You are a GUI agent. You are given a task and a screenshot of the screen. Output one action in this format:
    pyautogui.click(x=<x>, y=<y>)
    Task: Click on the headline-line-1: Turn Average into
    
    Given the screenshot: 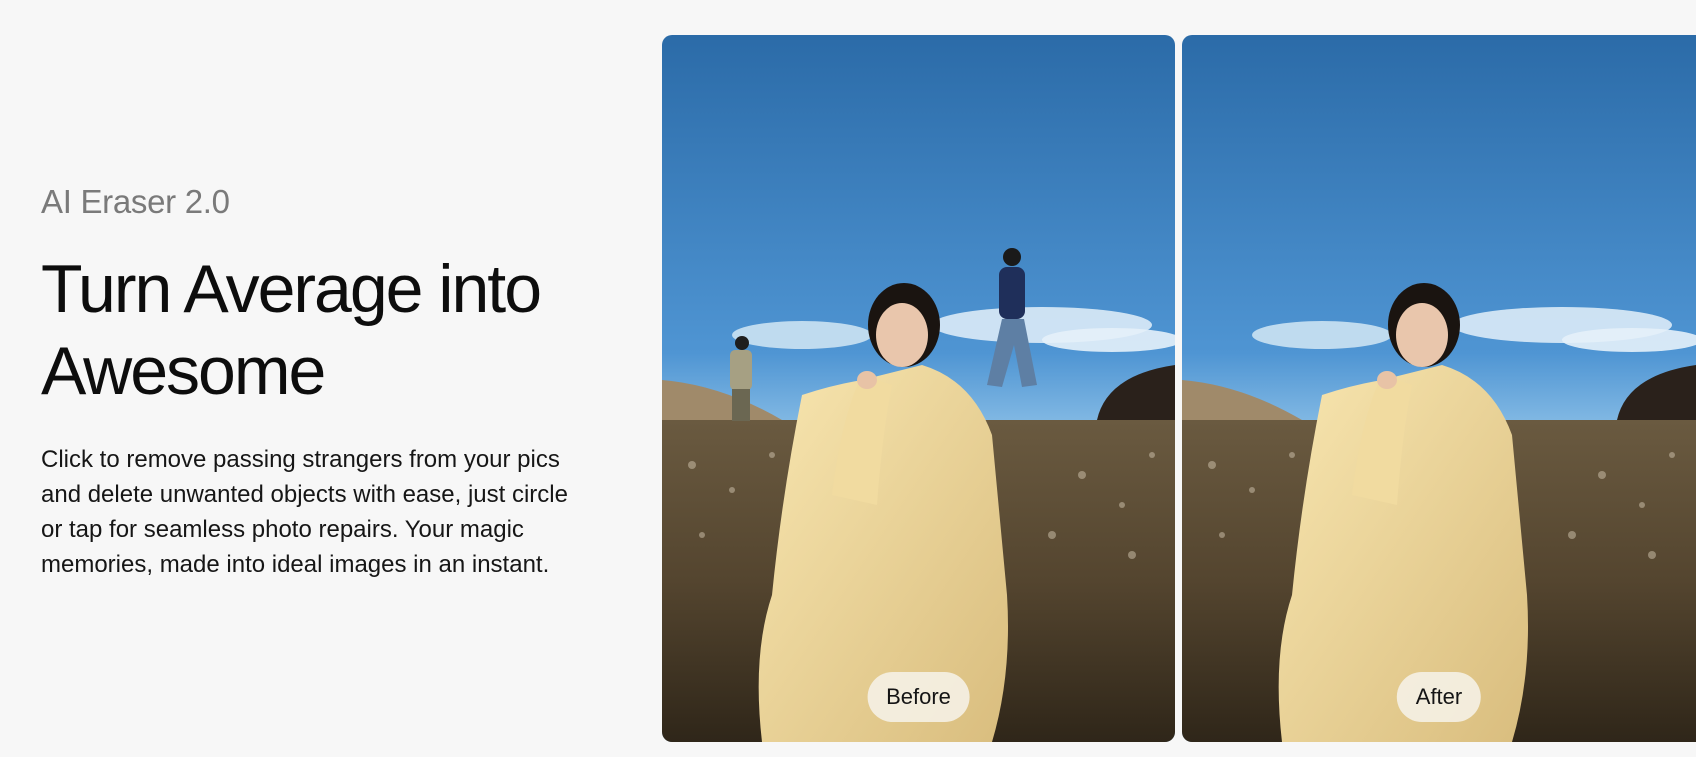 What is the action you would take?
    pyautogui.click(x=291, y=289)
    